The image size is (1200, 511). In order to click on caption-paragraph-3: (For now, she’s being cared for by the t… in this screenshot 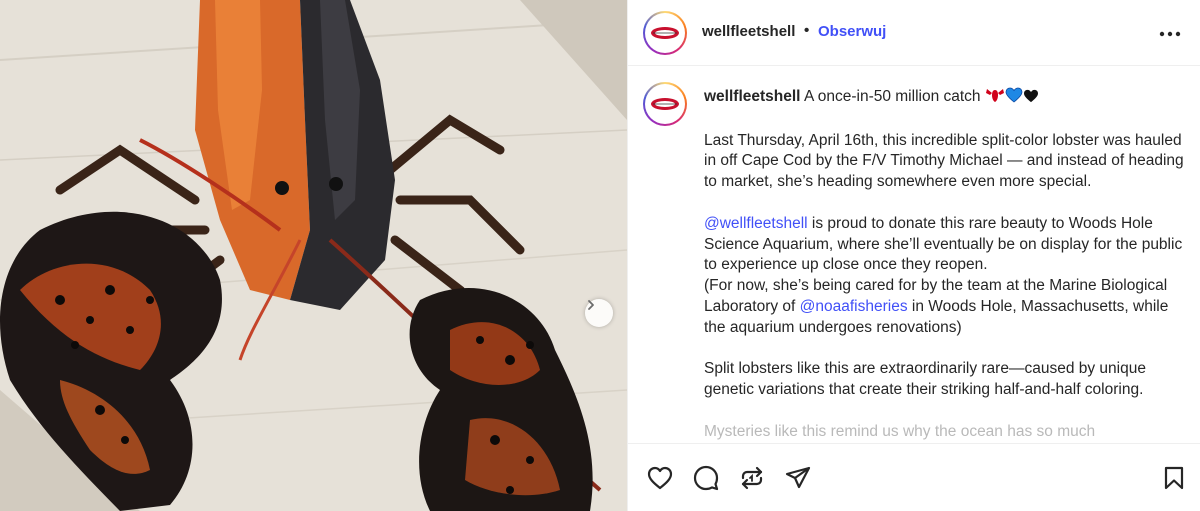, I will do `click(944, 307)`.